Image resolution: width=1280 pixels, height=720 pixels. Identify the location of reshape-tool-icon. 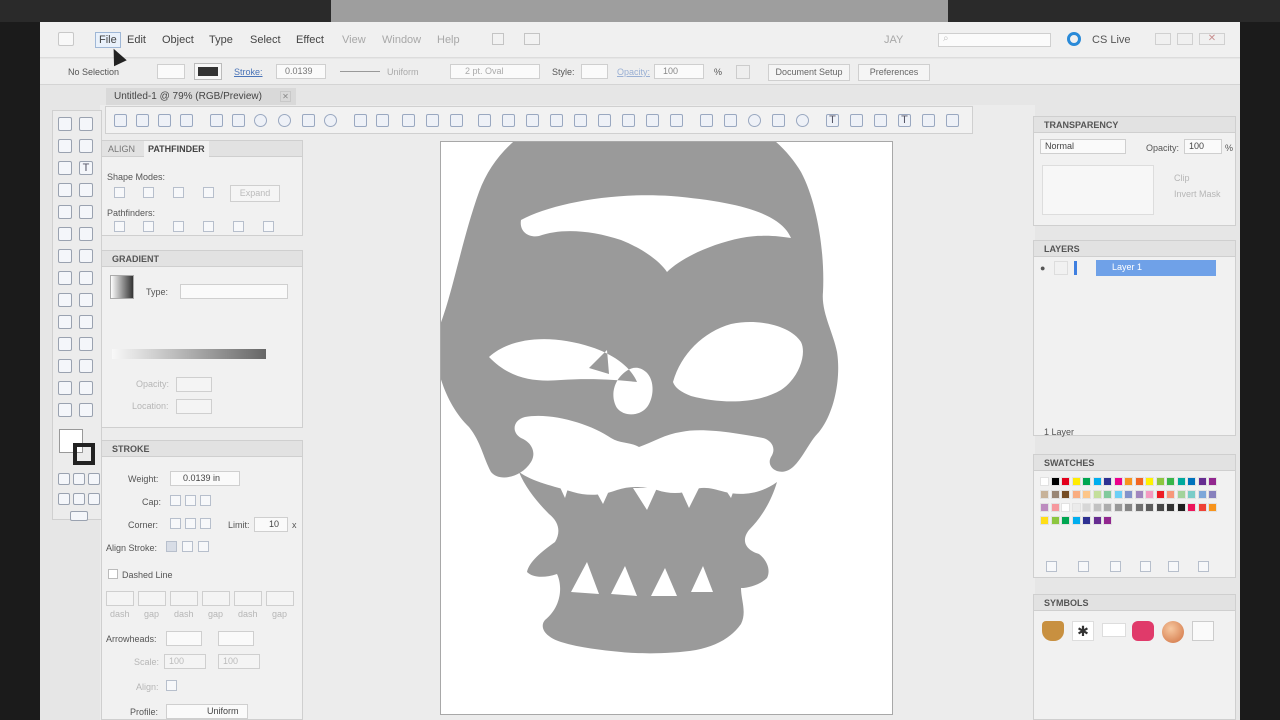
(456, 120).